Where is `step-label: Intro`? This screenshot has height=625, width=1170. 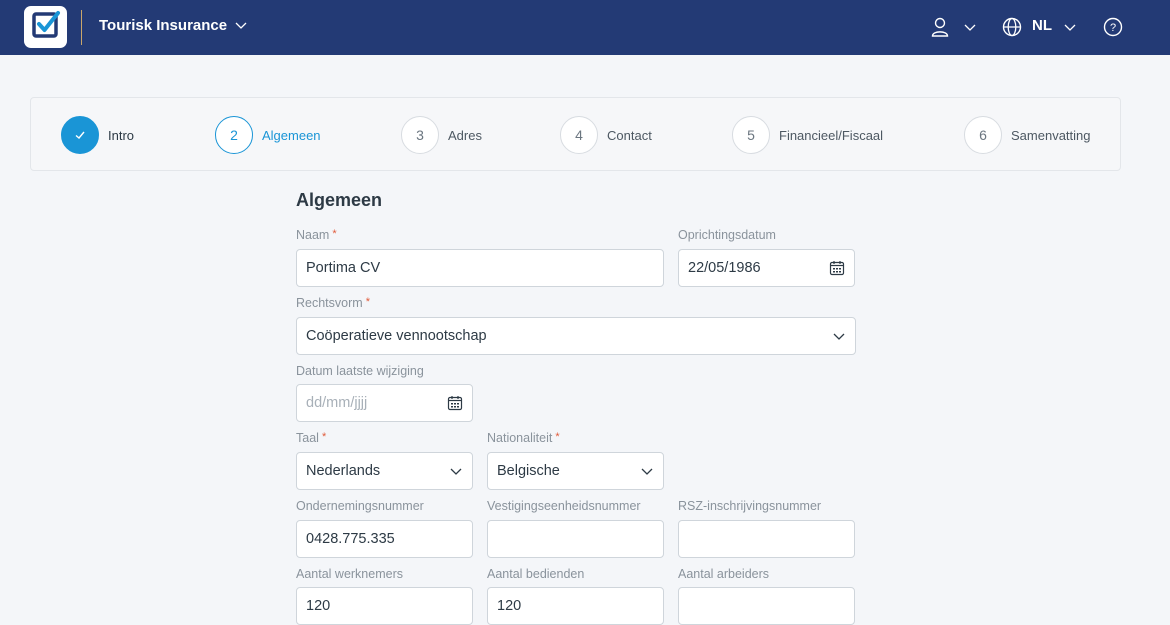 step-label: Intro is located at coordinates (121, 135).